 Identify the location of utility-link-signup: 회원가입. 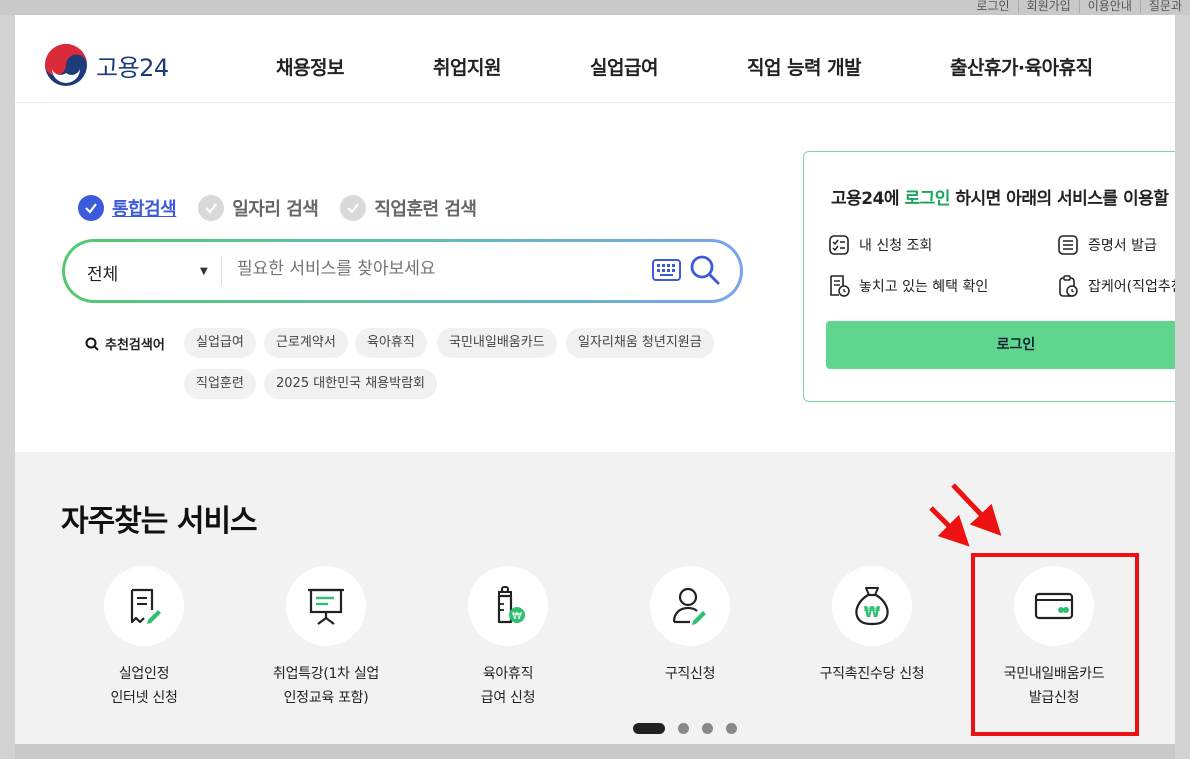
(1048, 6).